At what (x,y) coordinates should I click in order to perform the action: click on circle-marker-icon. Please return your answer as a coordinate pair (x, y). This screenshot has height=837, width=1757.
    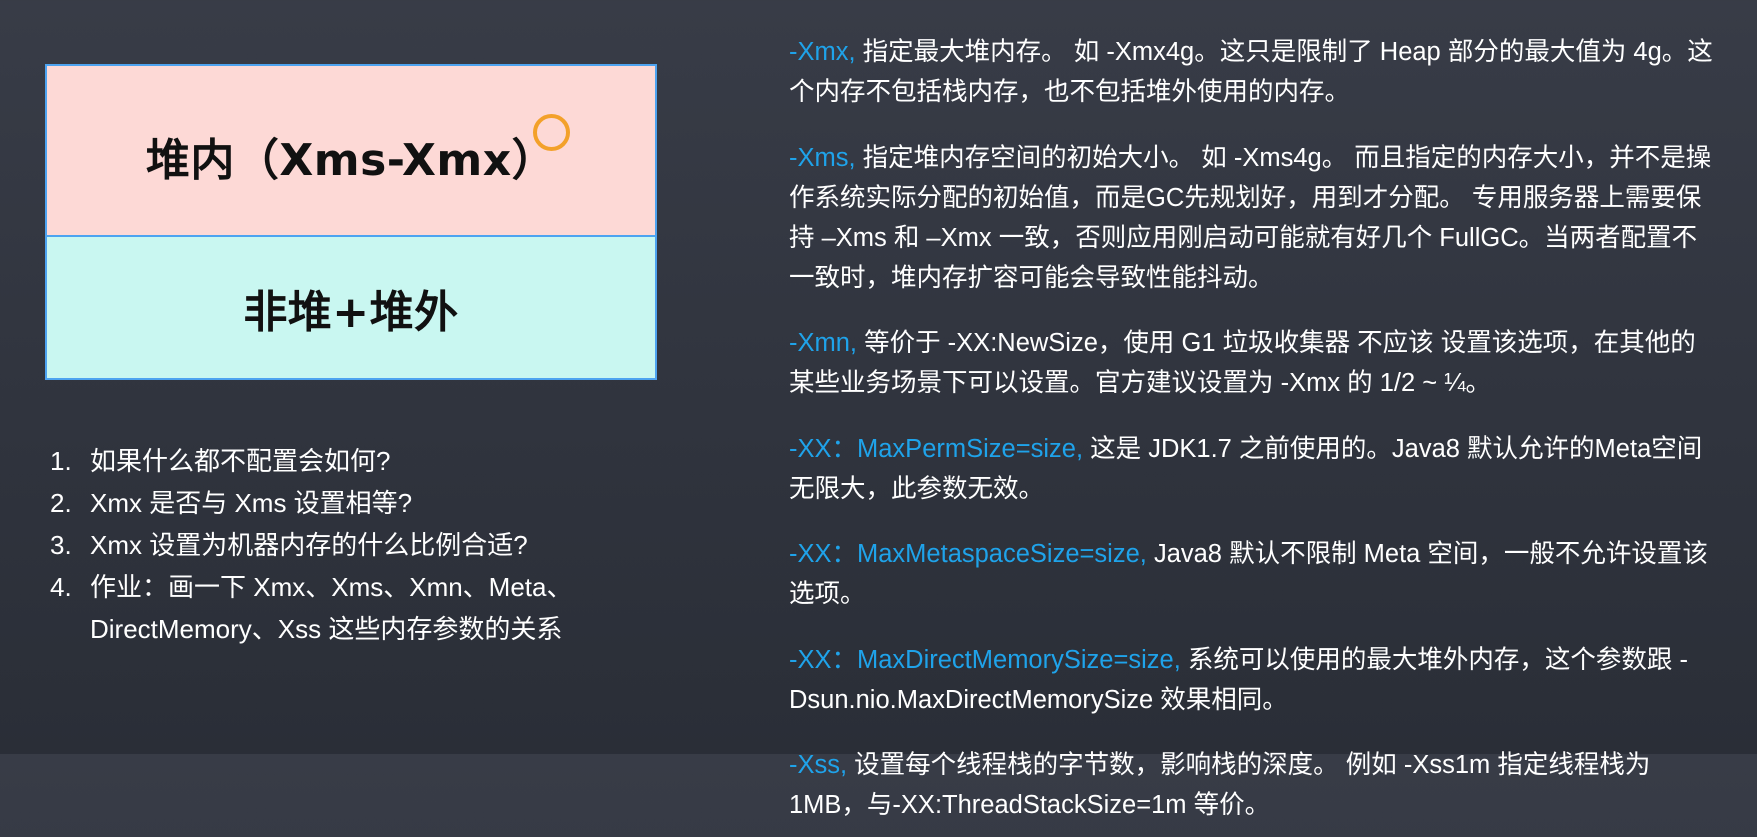
    Looking at the image, I should click on (551, 132).